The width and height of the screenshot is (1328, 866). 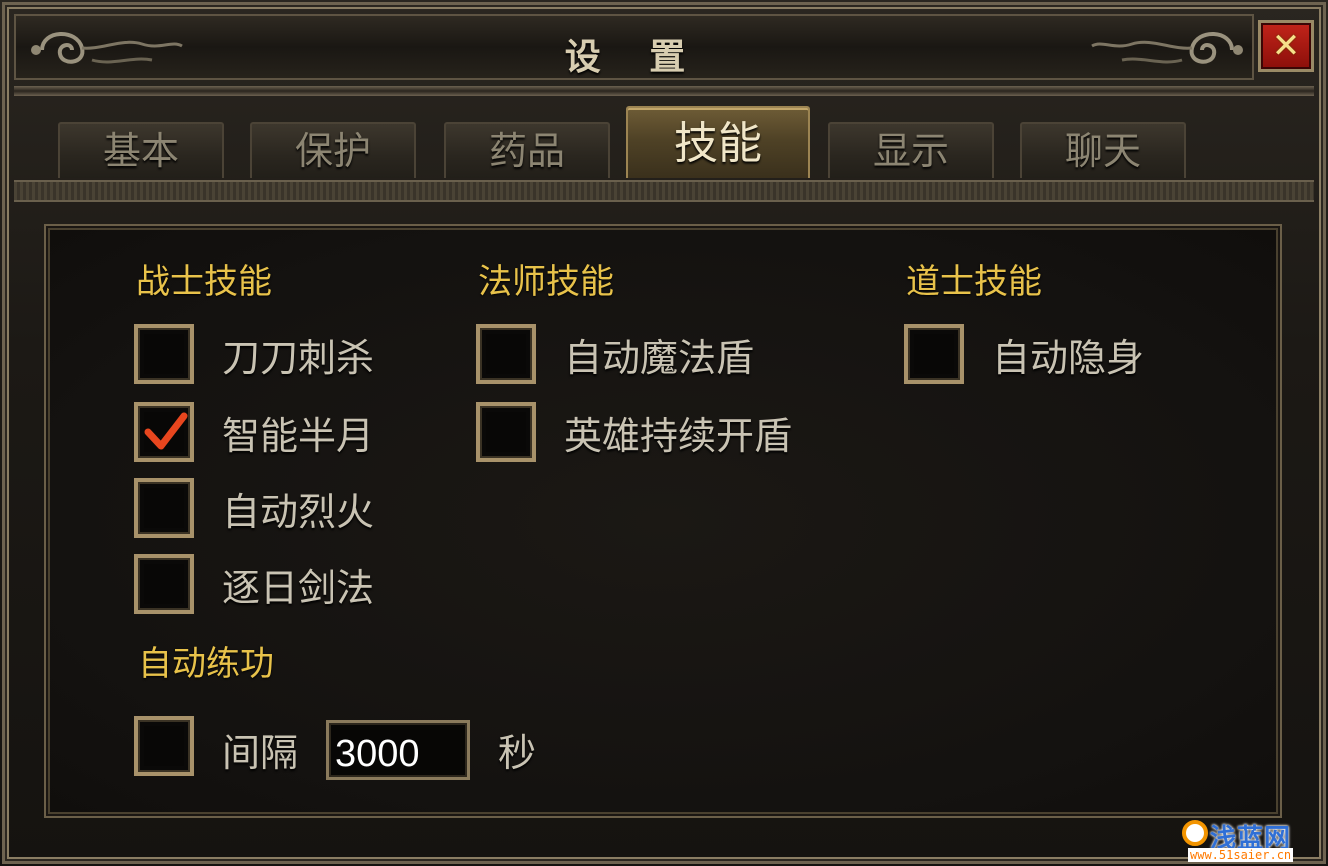 I want to click on slaying-label: 刀刀刺杀, so click(x=298, y=357).